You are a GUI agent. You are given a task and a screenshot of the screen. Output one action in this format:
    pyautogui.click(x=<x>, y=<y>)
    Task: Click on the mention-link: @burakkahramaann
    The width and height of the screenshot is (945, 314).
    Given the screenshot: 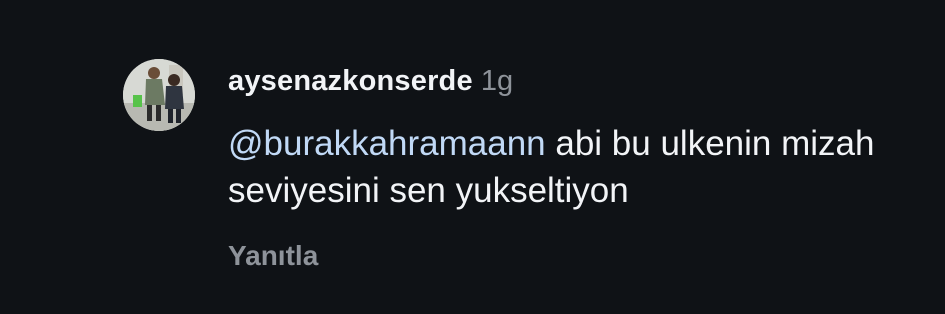 What is the action you would take?
    pyautogui.click(x=387, y=143)
    